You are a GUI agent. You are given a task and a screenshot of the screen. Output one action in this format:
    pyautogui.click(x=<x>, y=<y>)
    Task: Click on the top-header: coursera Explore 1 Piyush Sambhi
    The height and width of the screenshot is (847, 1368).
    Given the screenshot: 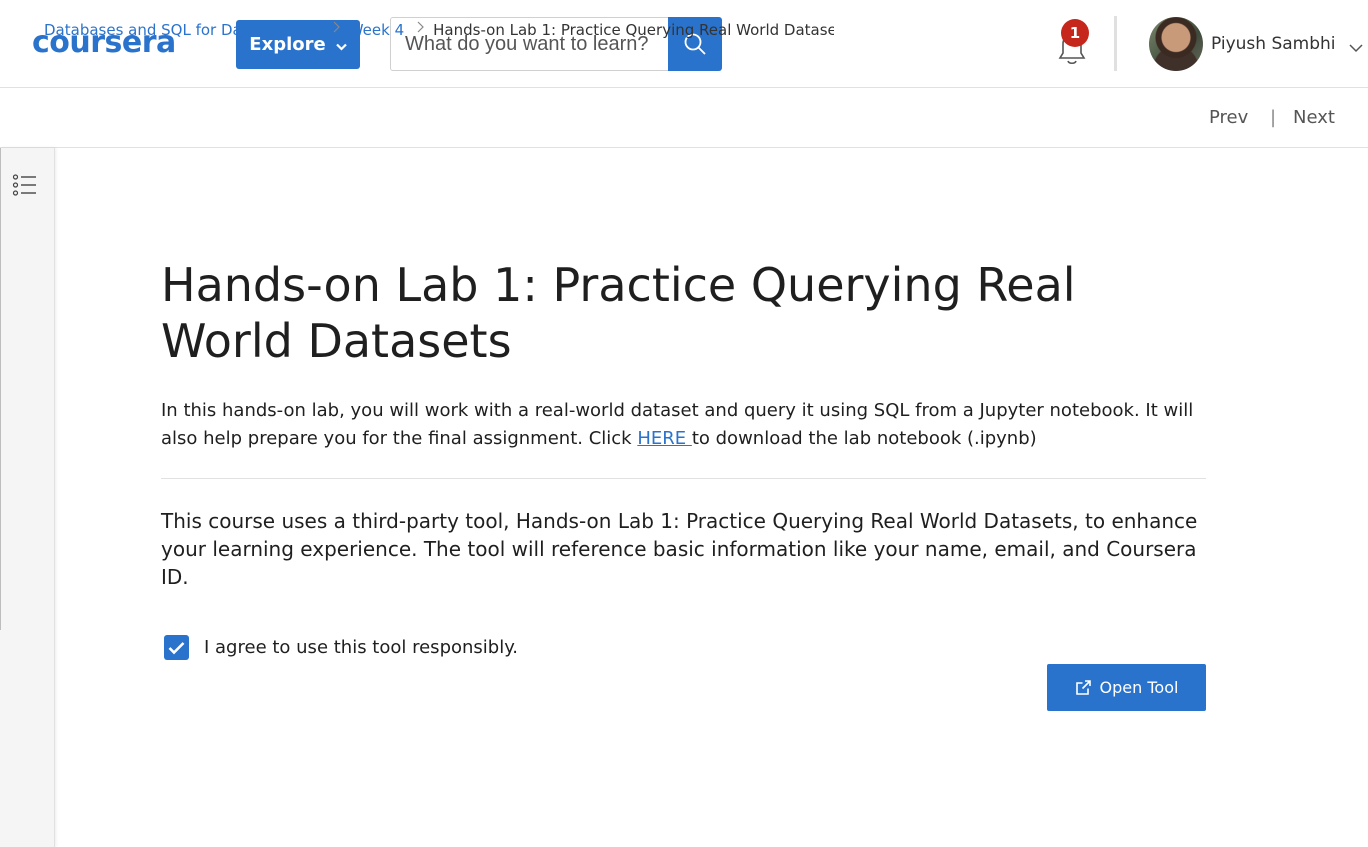 What is the action you would take?
    pyautogui.click(x=684, y=44)
    